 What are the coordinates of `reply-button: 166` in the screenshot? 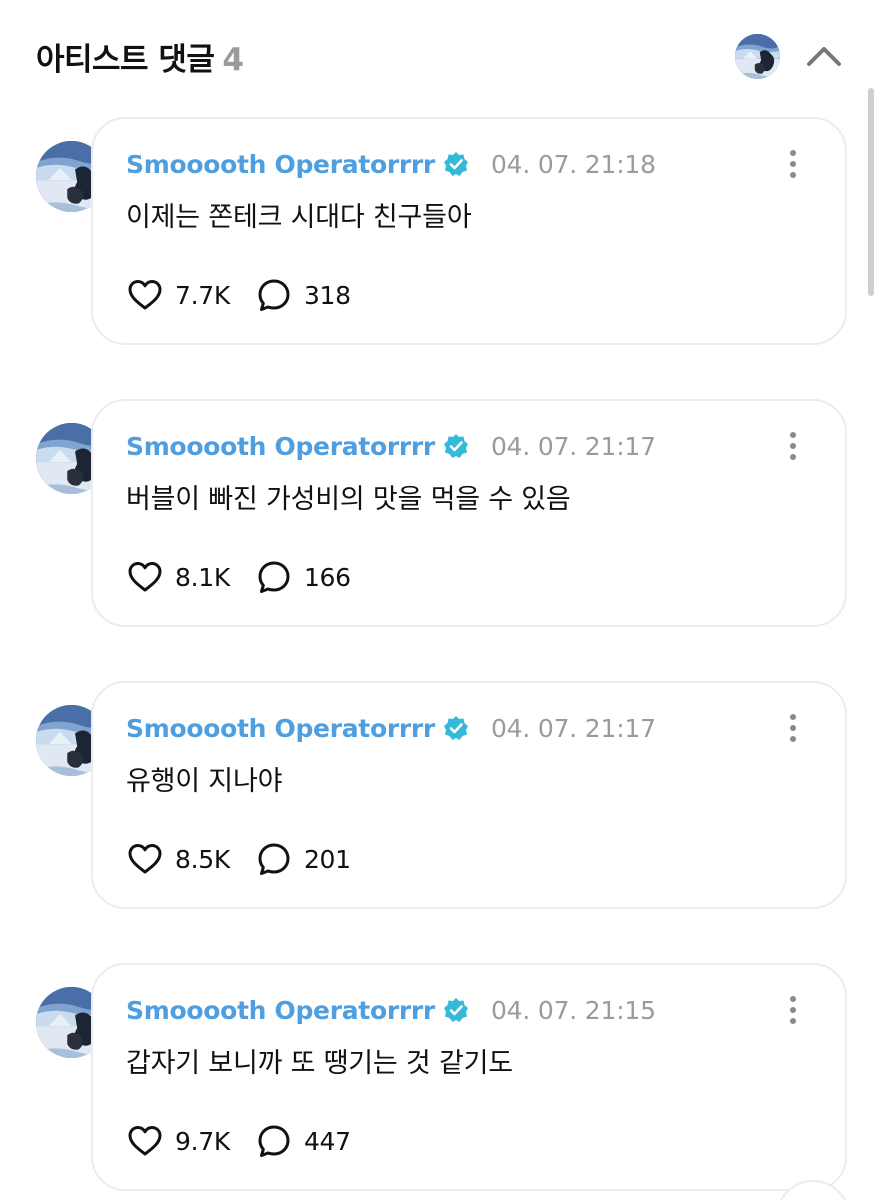 It's located at (303, 577).